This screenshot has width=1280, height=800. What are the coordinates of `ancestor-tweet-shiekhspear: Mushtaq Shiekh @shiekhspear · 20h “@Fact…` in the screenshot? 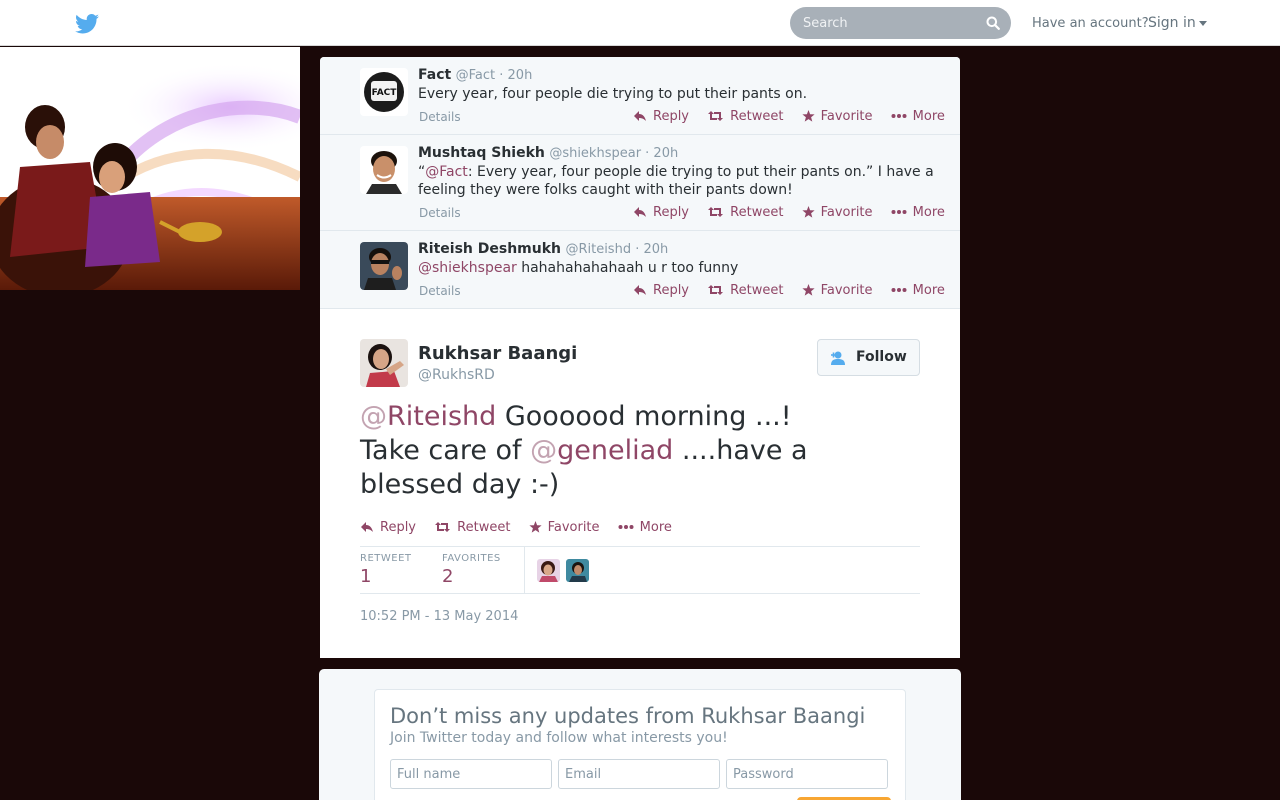 It's located at (640, 183).